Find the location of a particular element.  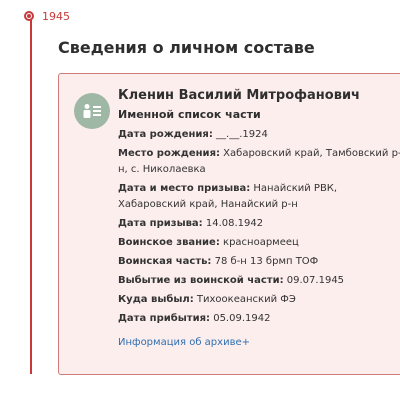

field-label: Выбытие из воинской части: is located at coordinates (201, 280).